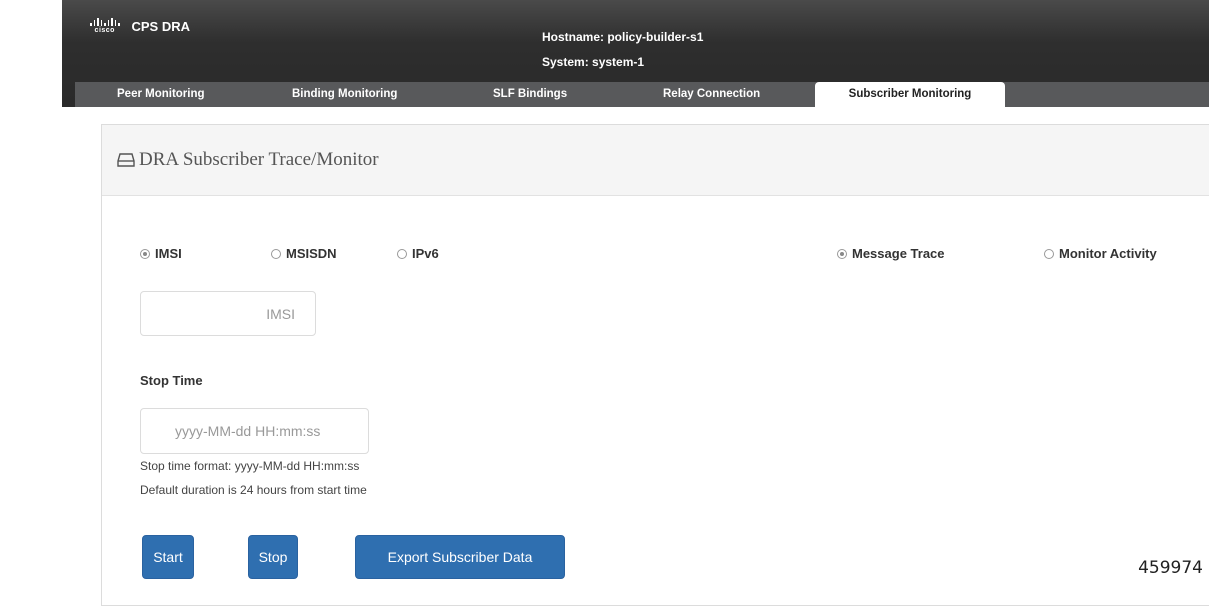 The height and width of the screenshot is (606, 1209). I want to click on stop-time-input, so click(254, 431).